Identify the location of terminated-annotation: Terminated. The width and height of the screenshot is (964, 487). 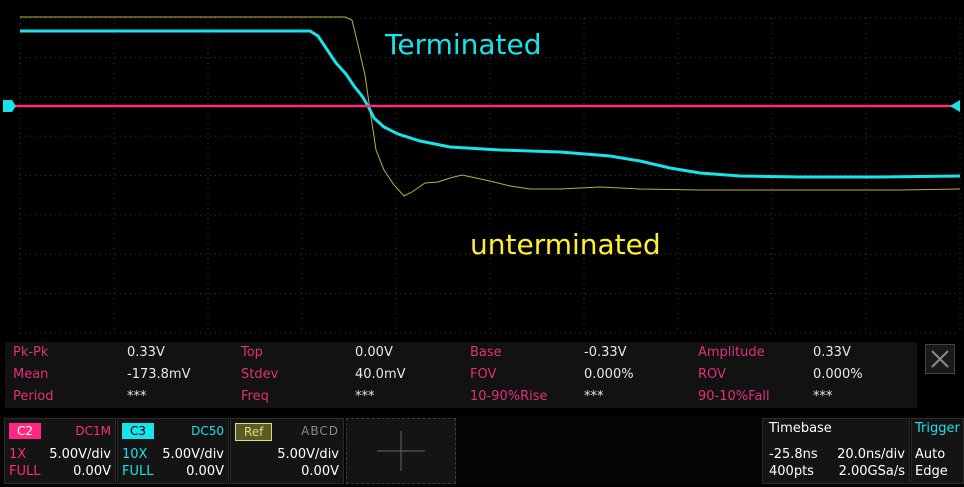
(463, 44).